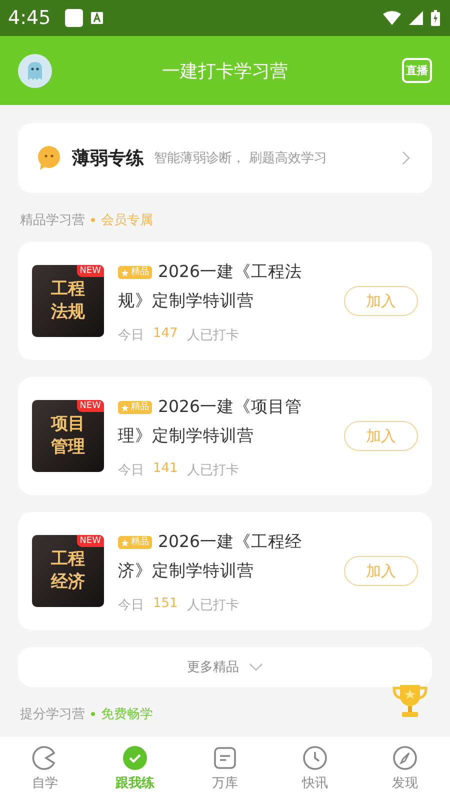 This screenshot has height=800, width=450. I want to click on checkin-count: 151, so click(165, 604).